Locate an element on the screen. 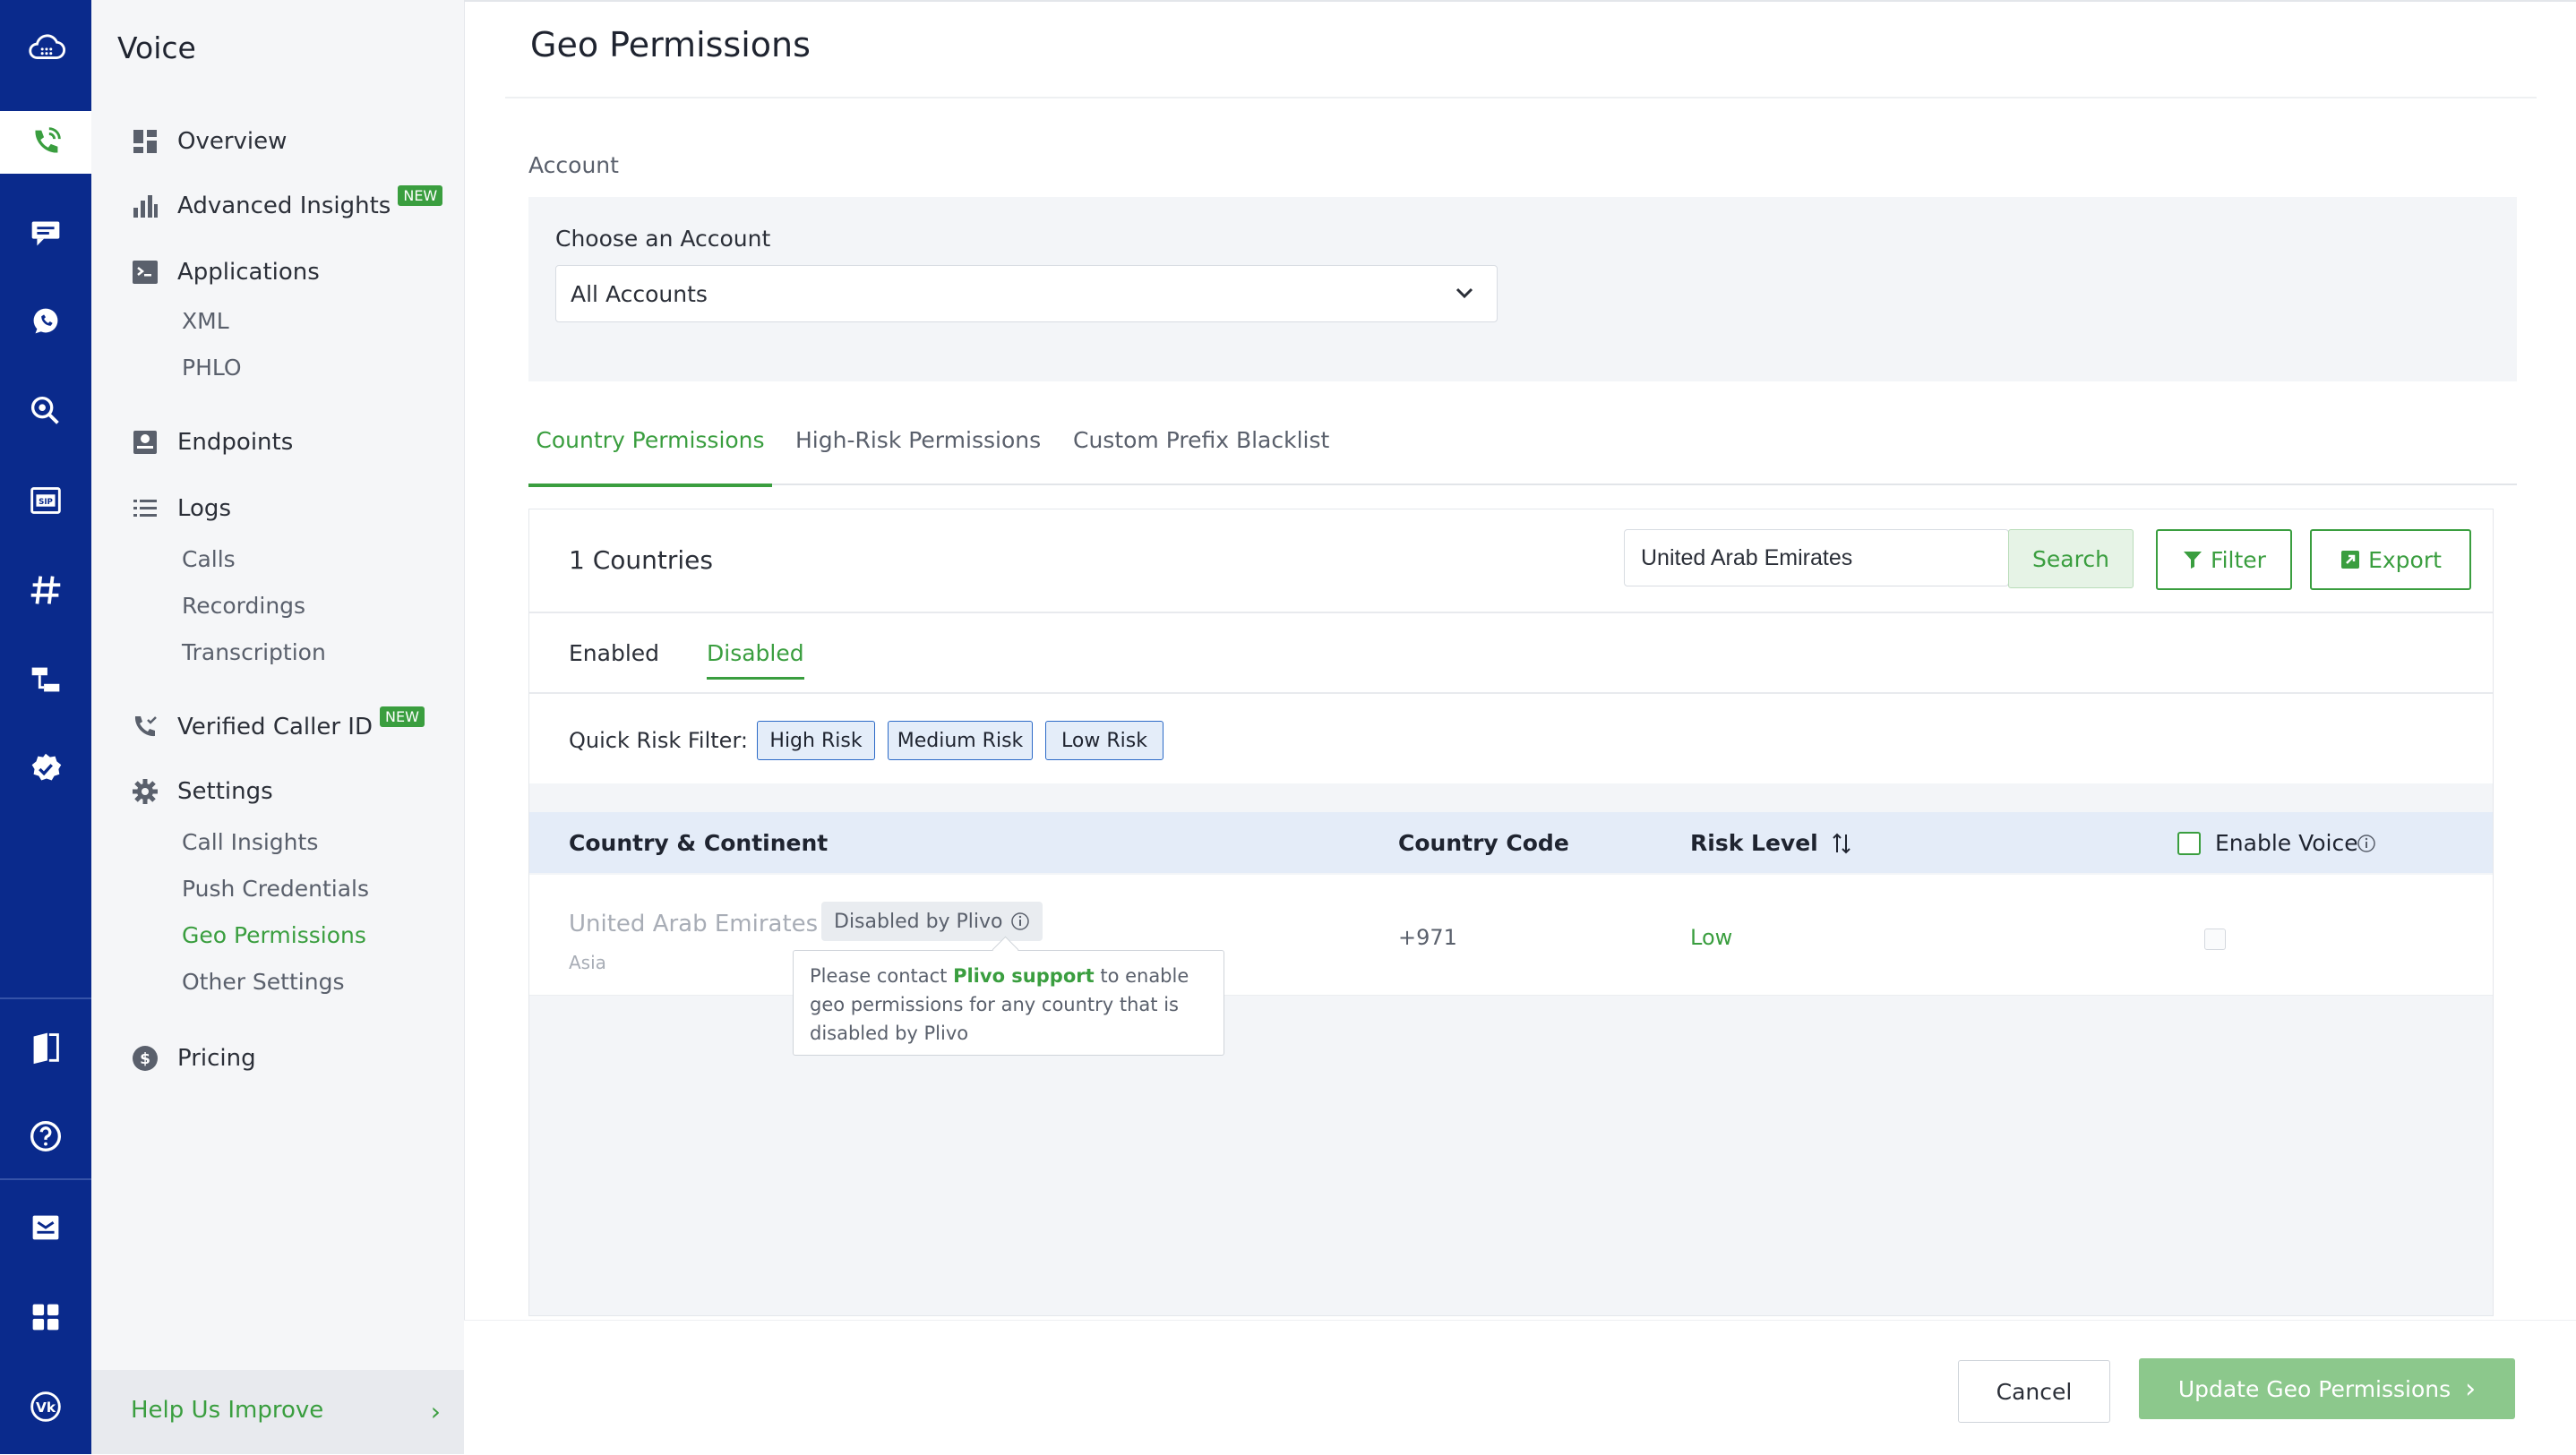 Image resolution: width=2576 pixels, height=1455 pixels. numbers-icon is located at coordinates (45, 590).